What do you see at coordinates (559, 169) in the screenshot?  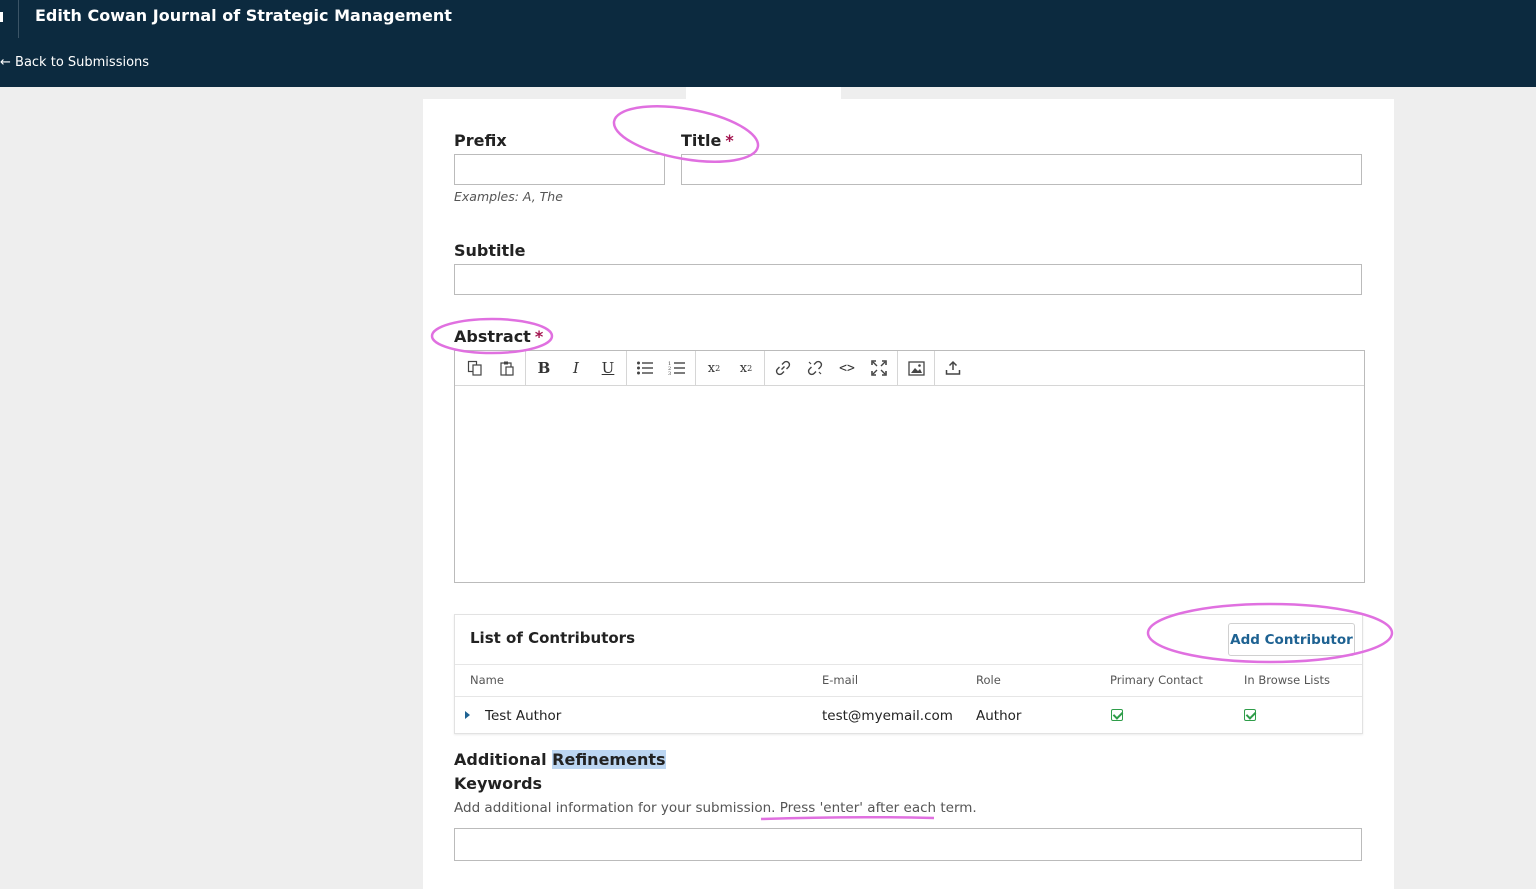 I see `prefix-input` at bounding box center [559, 169].